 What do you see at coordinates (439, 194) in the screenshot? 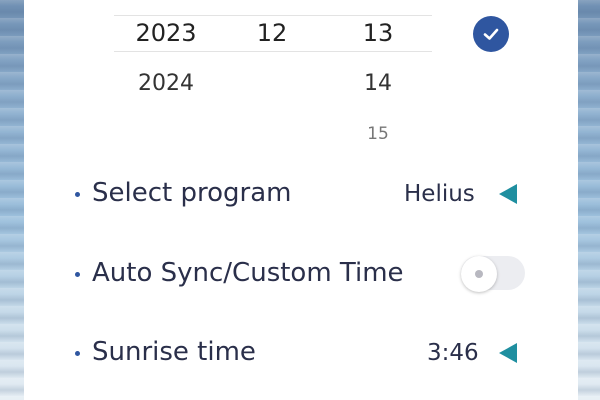
I see `select-program-value: Helius` at bounding box center [439, 194].